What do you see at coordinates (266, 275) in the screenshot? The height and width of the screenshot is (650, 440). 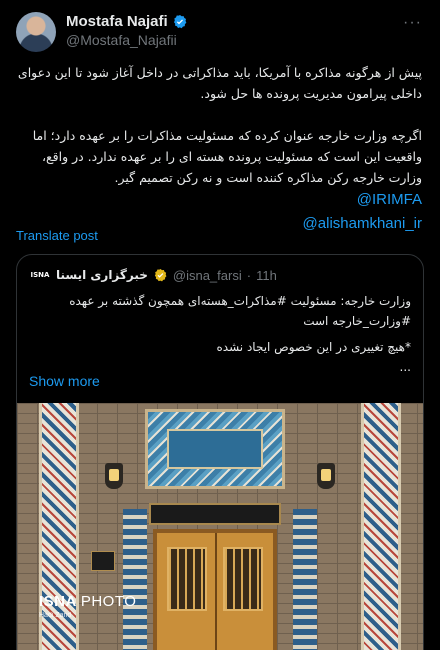 I see `quoted-timestamp: 11h` at bounding box center [266, 275].